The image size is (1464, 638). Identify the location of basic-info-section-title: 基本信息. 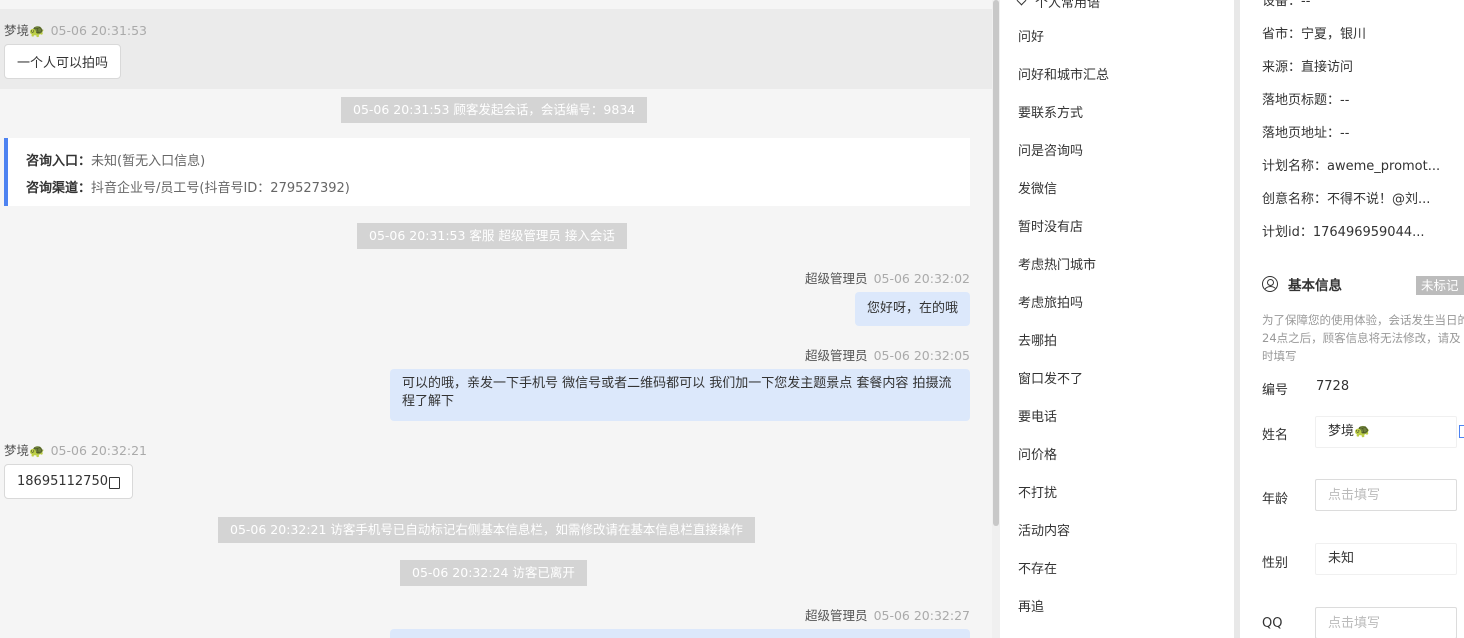
(1302, 284).